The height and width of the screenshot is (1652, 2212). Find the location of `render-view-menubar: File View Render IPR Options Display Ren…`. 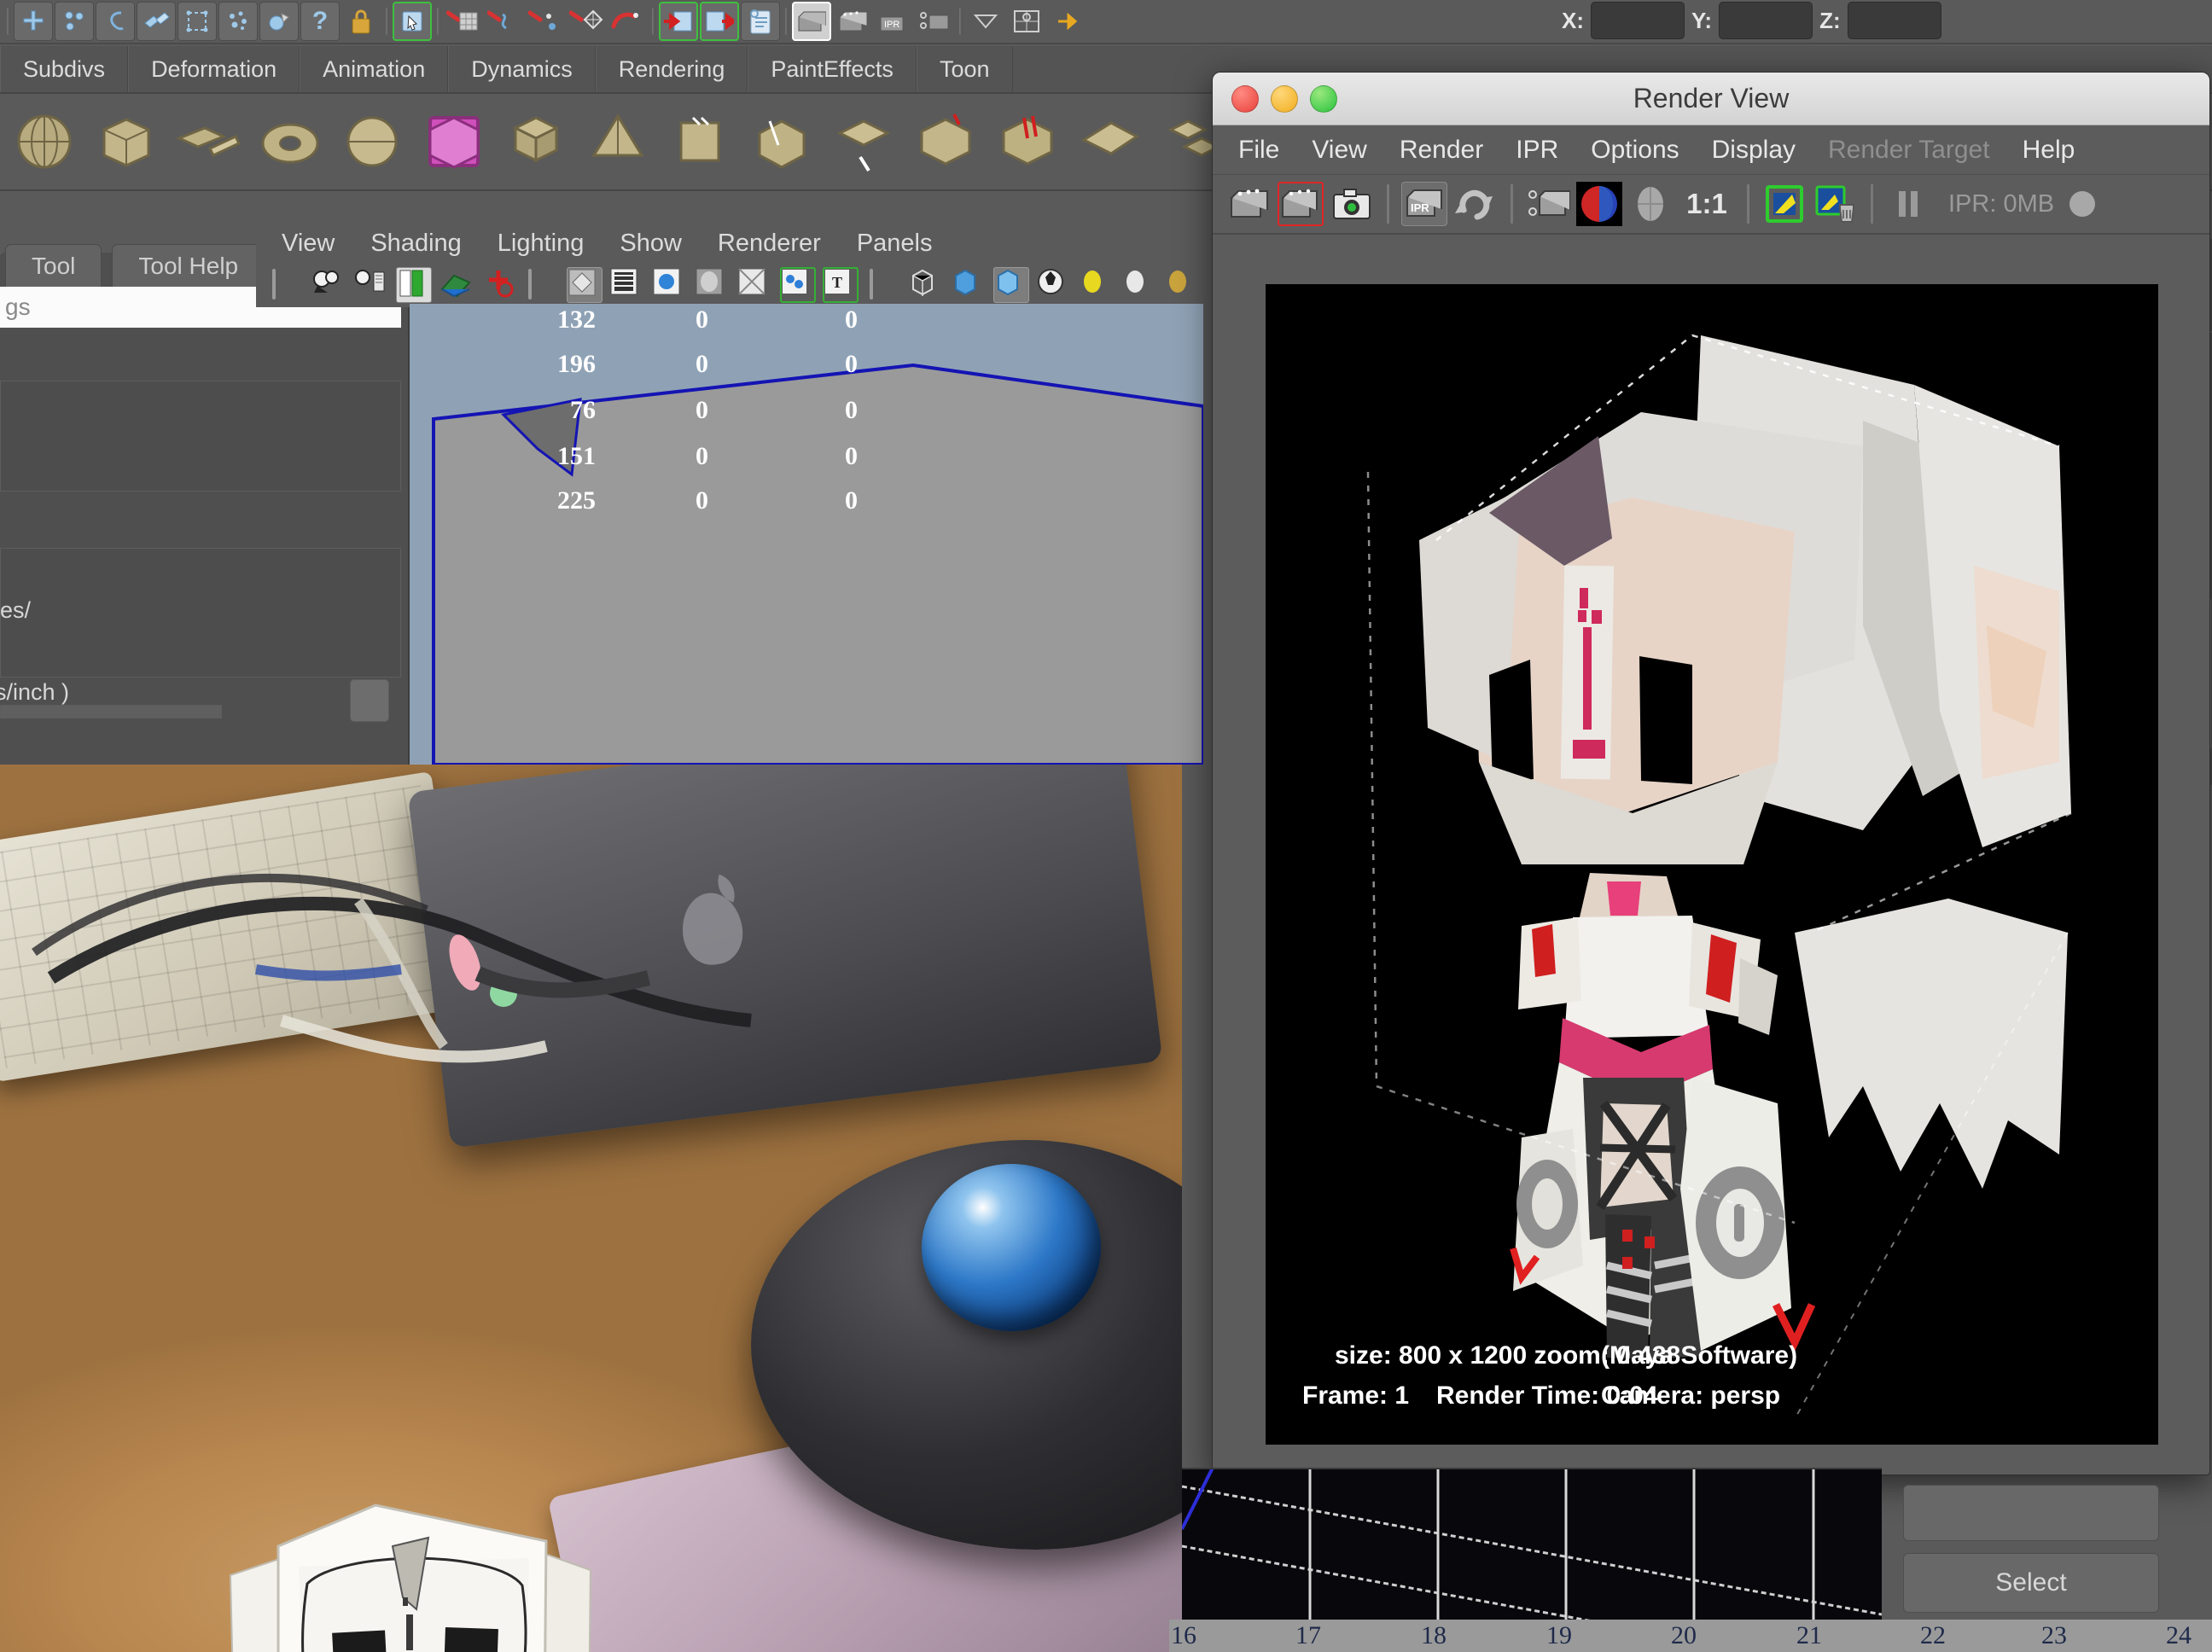

render-view-menubar: File View Render IPR Options Display Ren… is located at coordinates (1711, 150).